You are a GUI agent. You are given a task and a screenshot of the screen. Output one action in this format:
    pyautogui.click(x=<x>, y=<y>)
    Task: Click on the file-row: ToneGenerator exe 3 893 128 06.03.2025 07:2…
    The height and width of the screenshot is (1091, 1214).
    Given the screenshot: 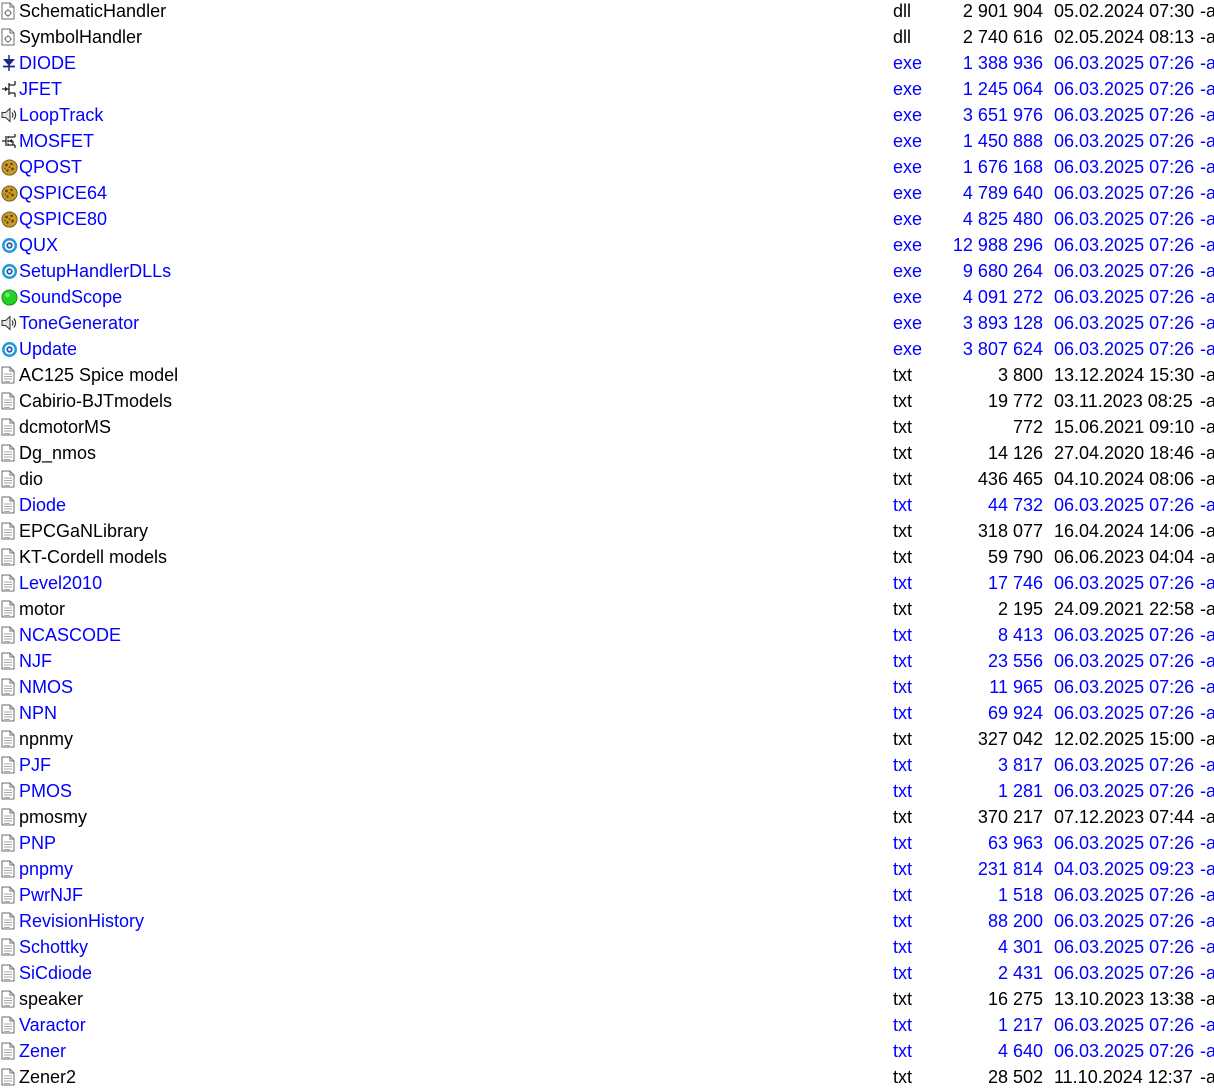 What is the action you would take?
    pyautogui.click(x=607, y=323)
    